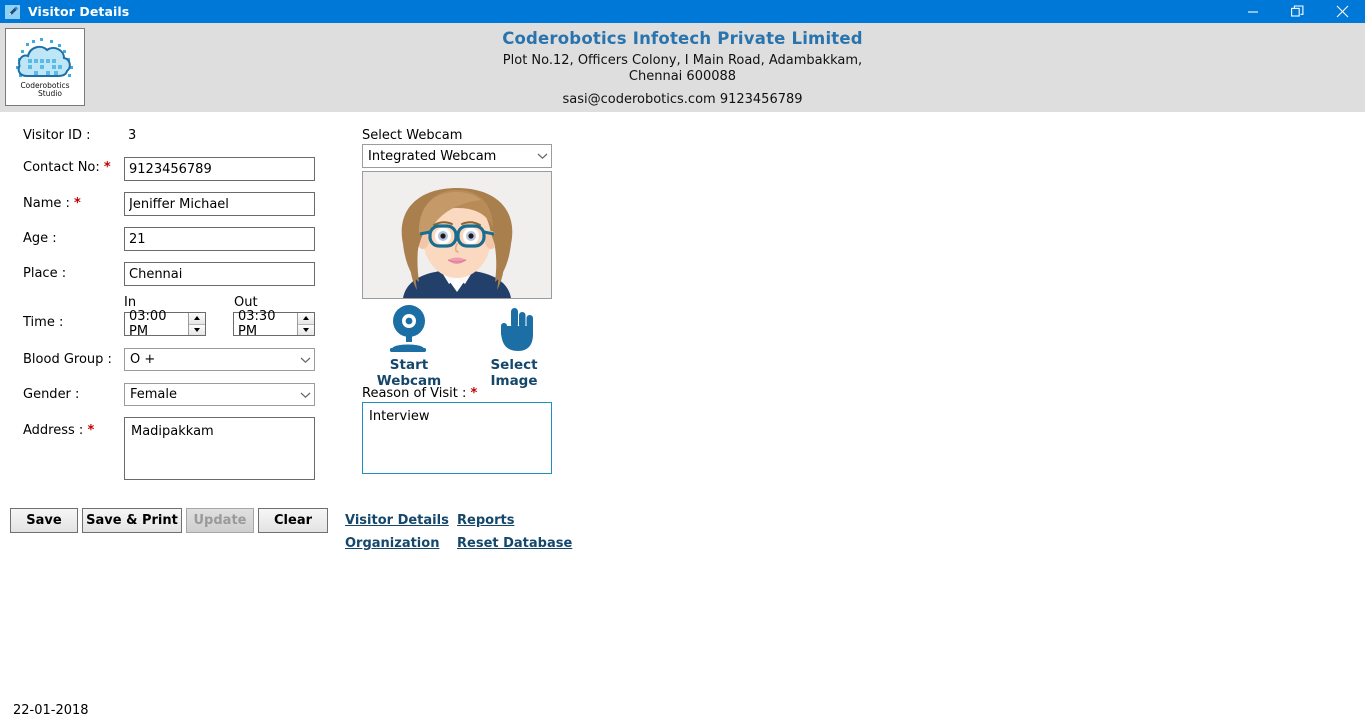  I want to click on select-webcam-label: Select Webcam, so click(412, 135).